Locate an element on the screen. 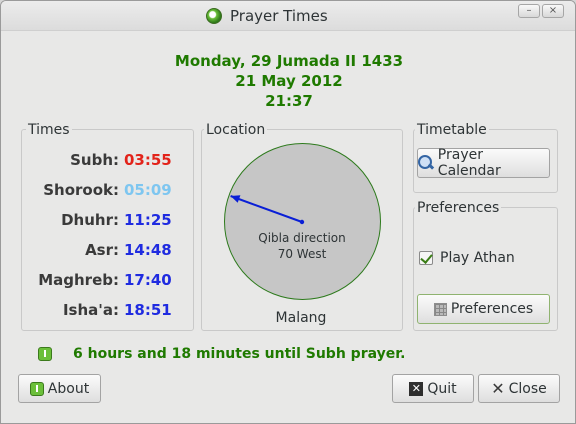  prayer-times-app-icon is located at coordinates (214, 16).